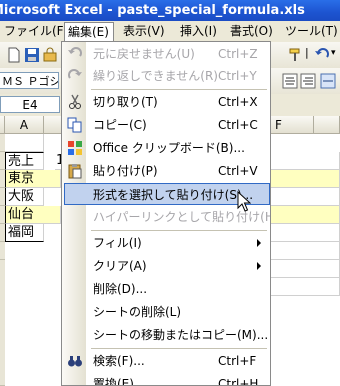  I want to click on binoculars-icon, so click(75, 361).